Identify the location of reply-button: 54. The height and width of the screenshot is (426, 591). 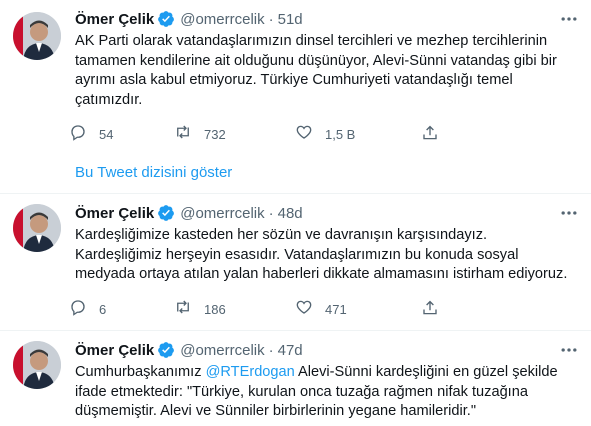
(91, 134).